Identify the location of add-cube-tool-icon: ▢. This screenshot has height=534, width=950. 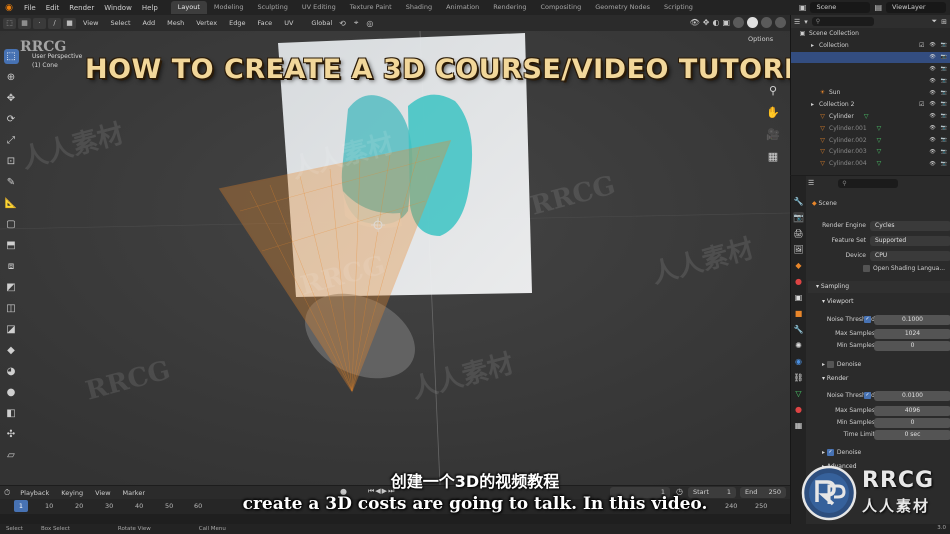
(11, 224).